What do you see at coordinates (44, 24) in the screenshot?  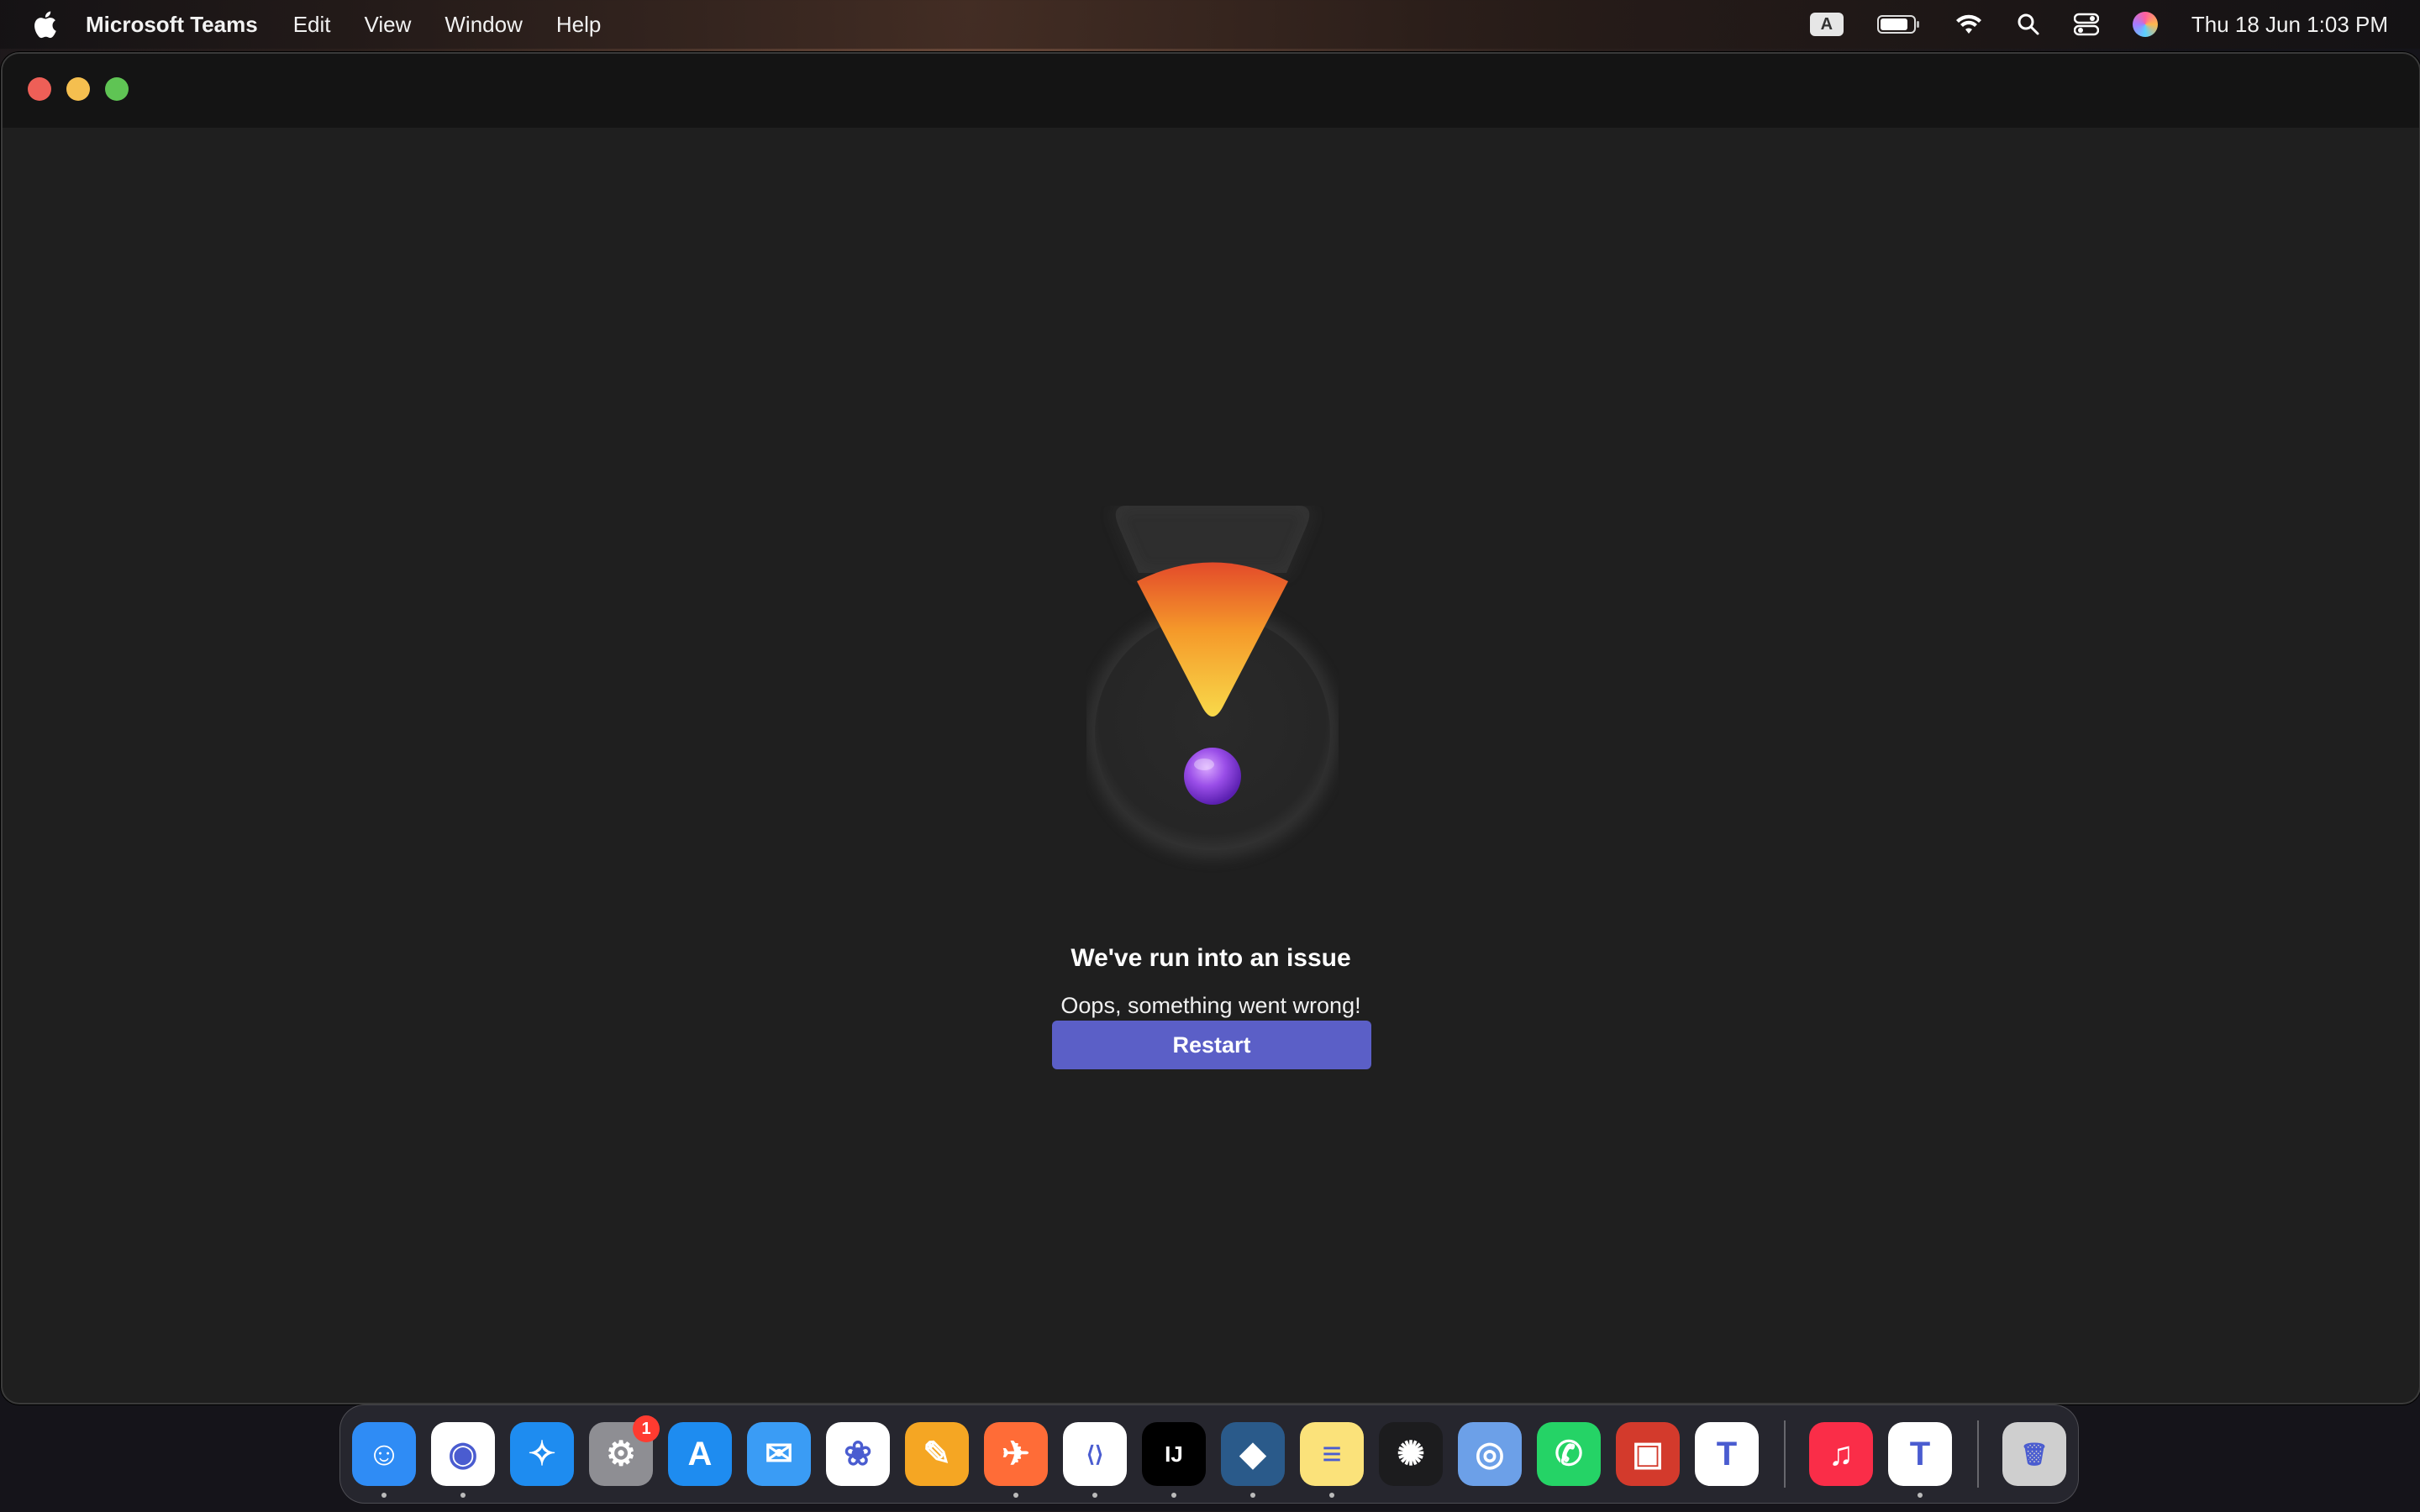 I see `apple-icon` at bounding box center [44, 24].